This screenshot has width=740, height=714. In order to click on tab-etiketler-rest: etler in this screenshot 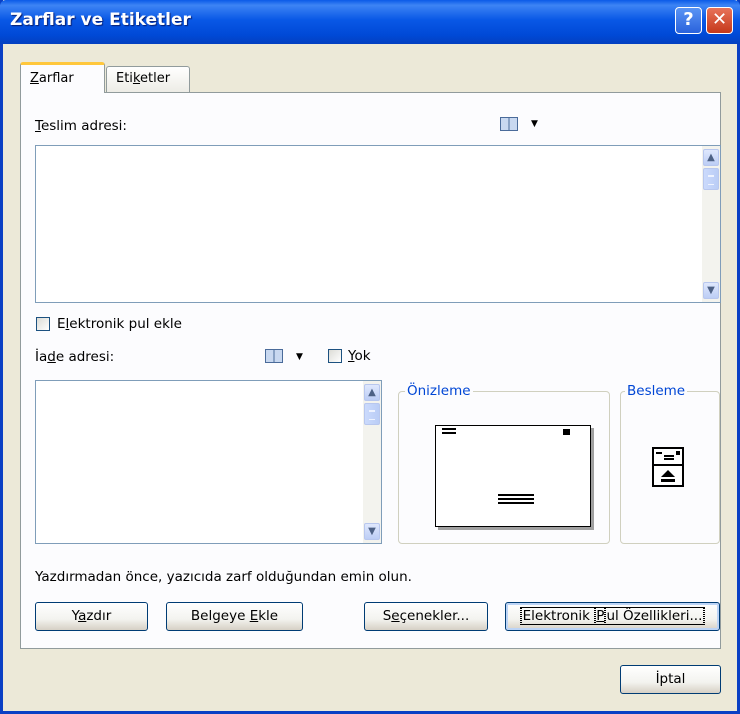, I will do `click(155, 78)`.